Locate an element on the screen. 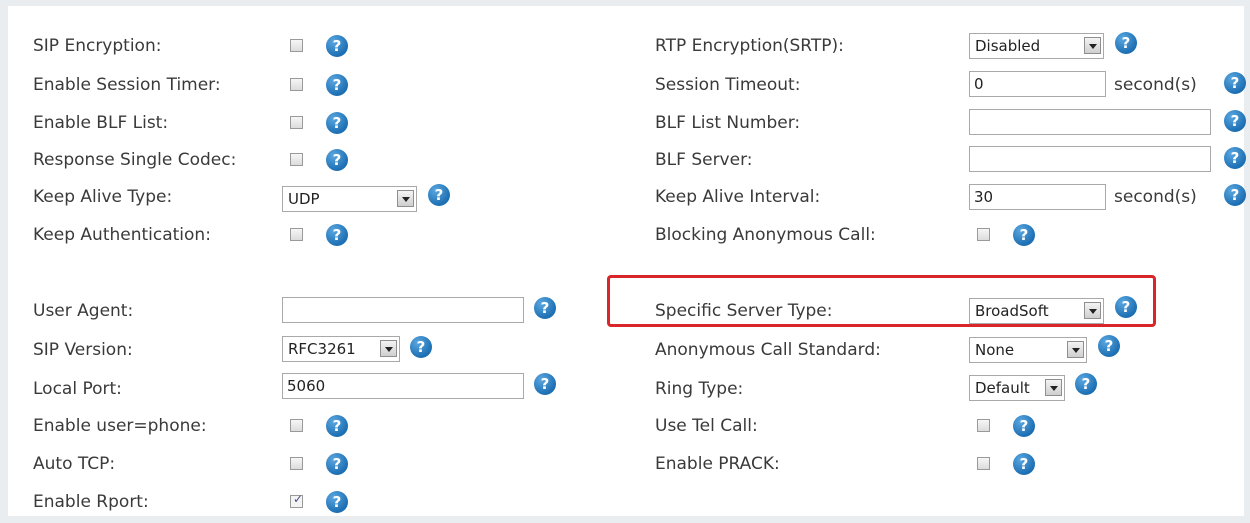 The image size is (1250, 523). label-response-single-codec: Response Single Codec: is located at coordinates (135, 160).